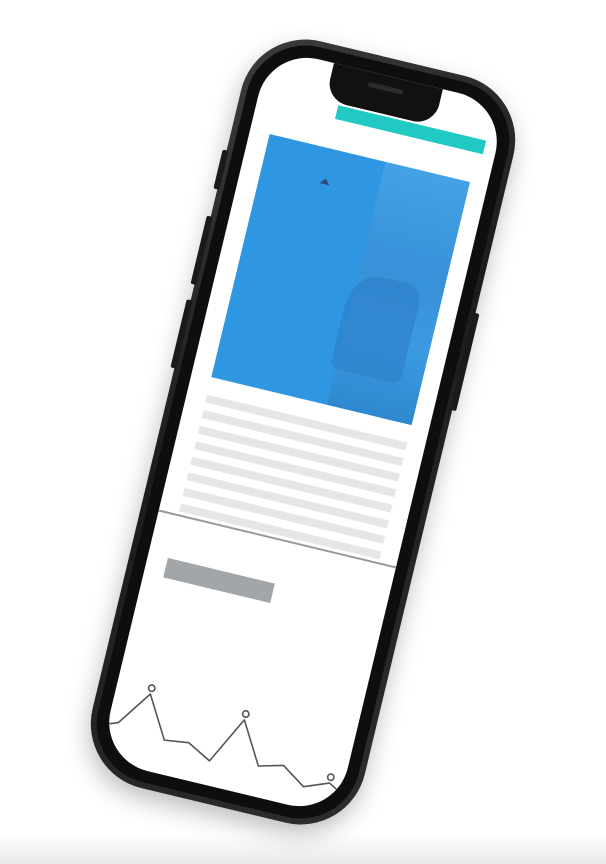 The width and height of the screenshot is (606, 864). I want to click on floor-shadow, so click(303, 849).